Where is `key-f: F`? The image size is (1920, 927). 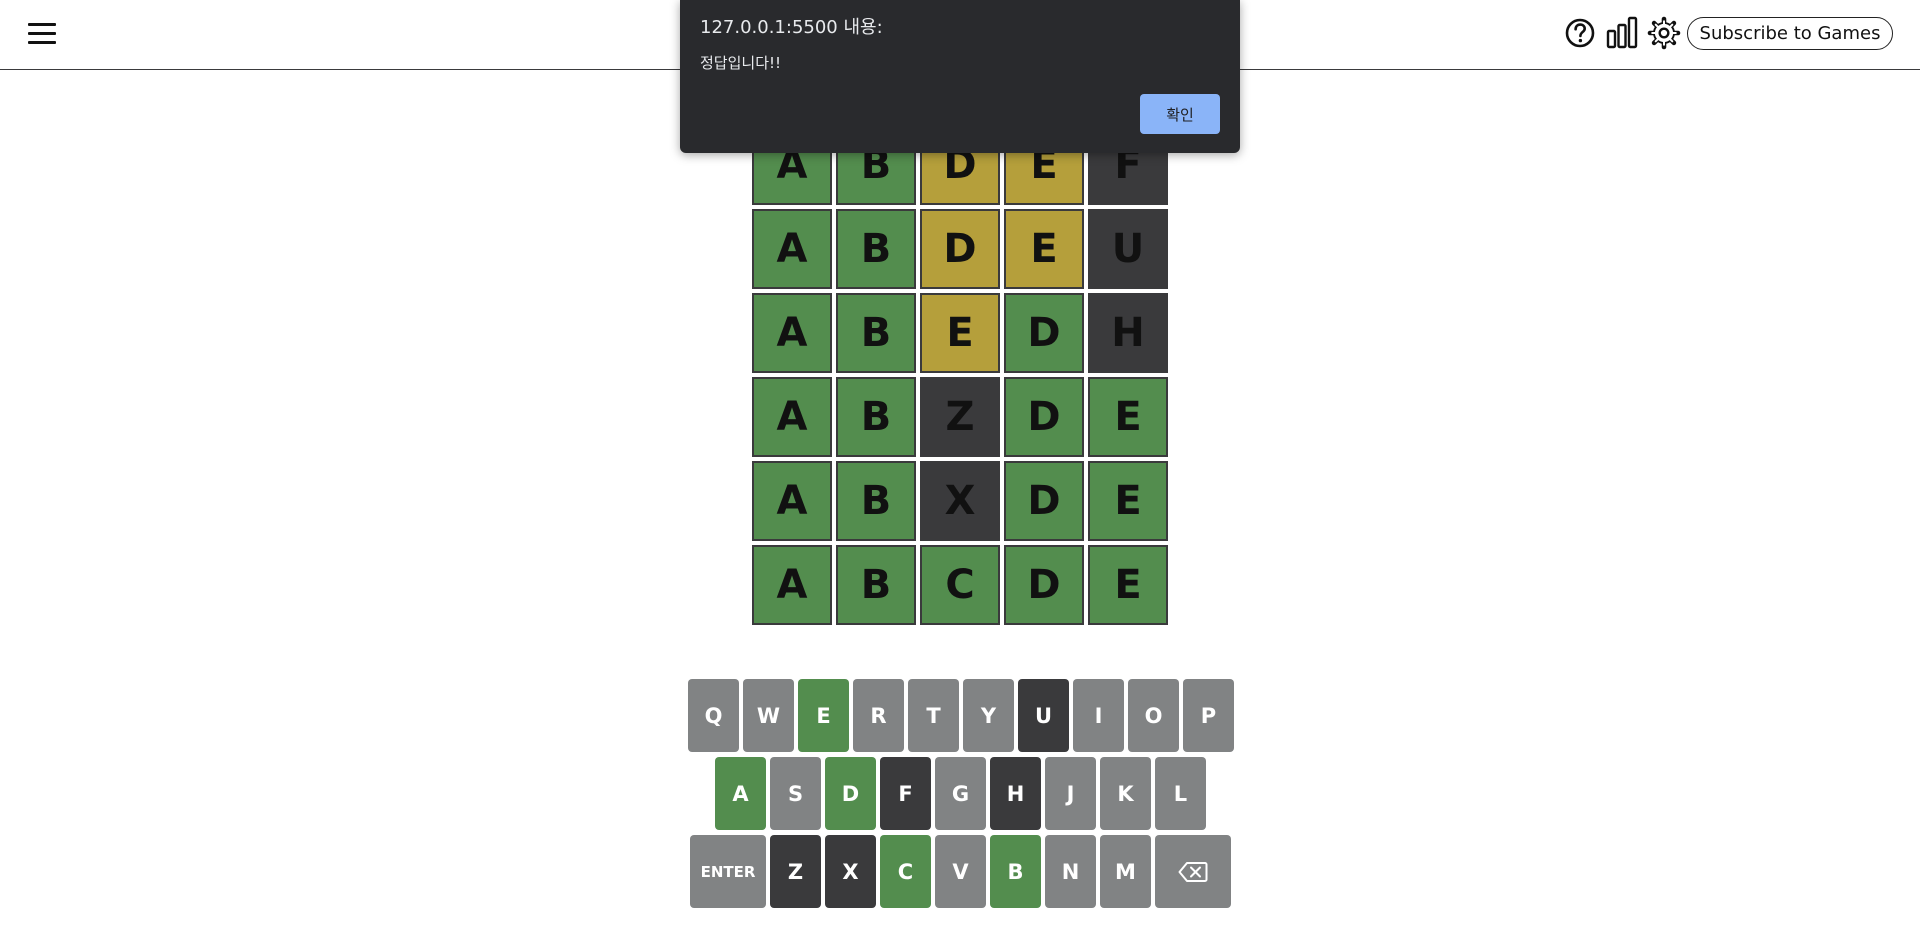
key-f: F is located at coordinates (905, 793).